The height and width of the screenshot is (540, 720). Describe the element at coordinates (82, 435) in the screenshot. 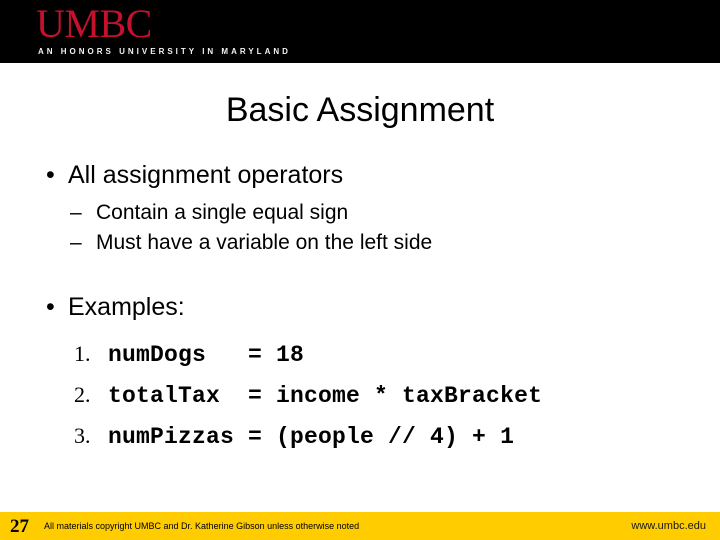

I see `list-number: 3.` at that location.